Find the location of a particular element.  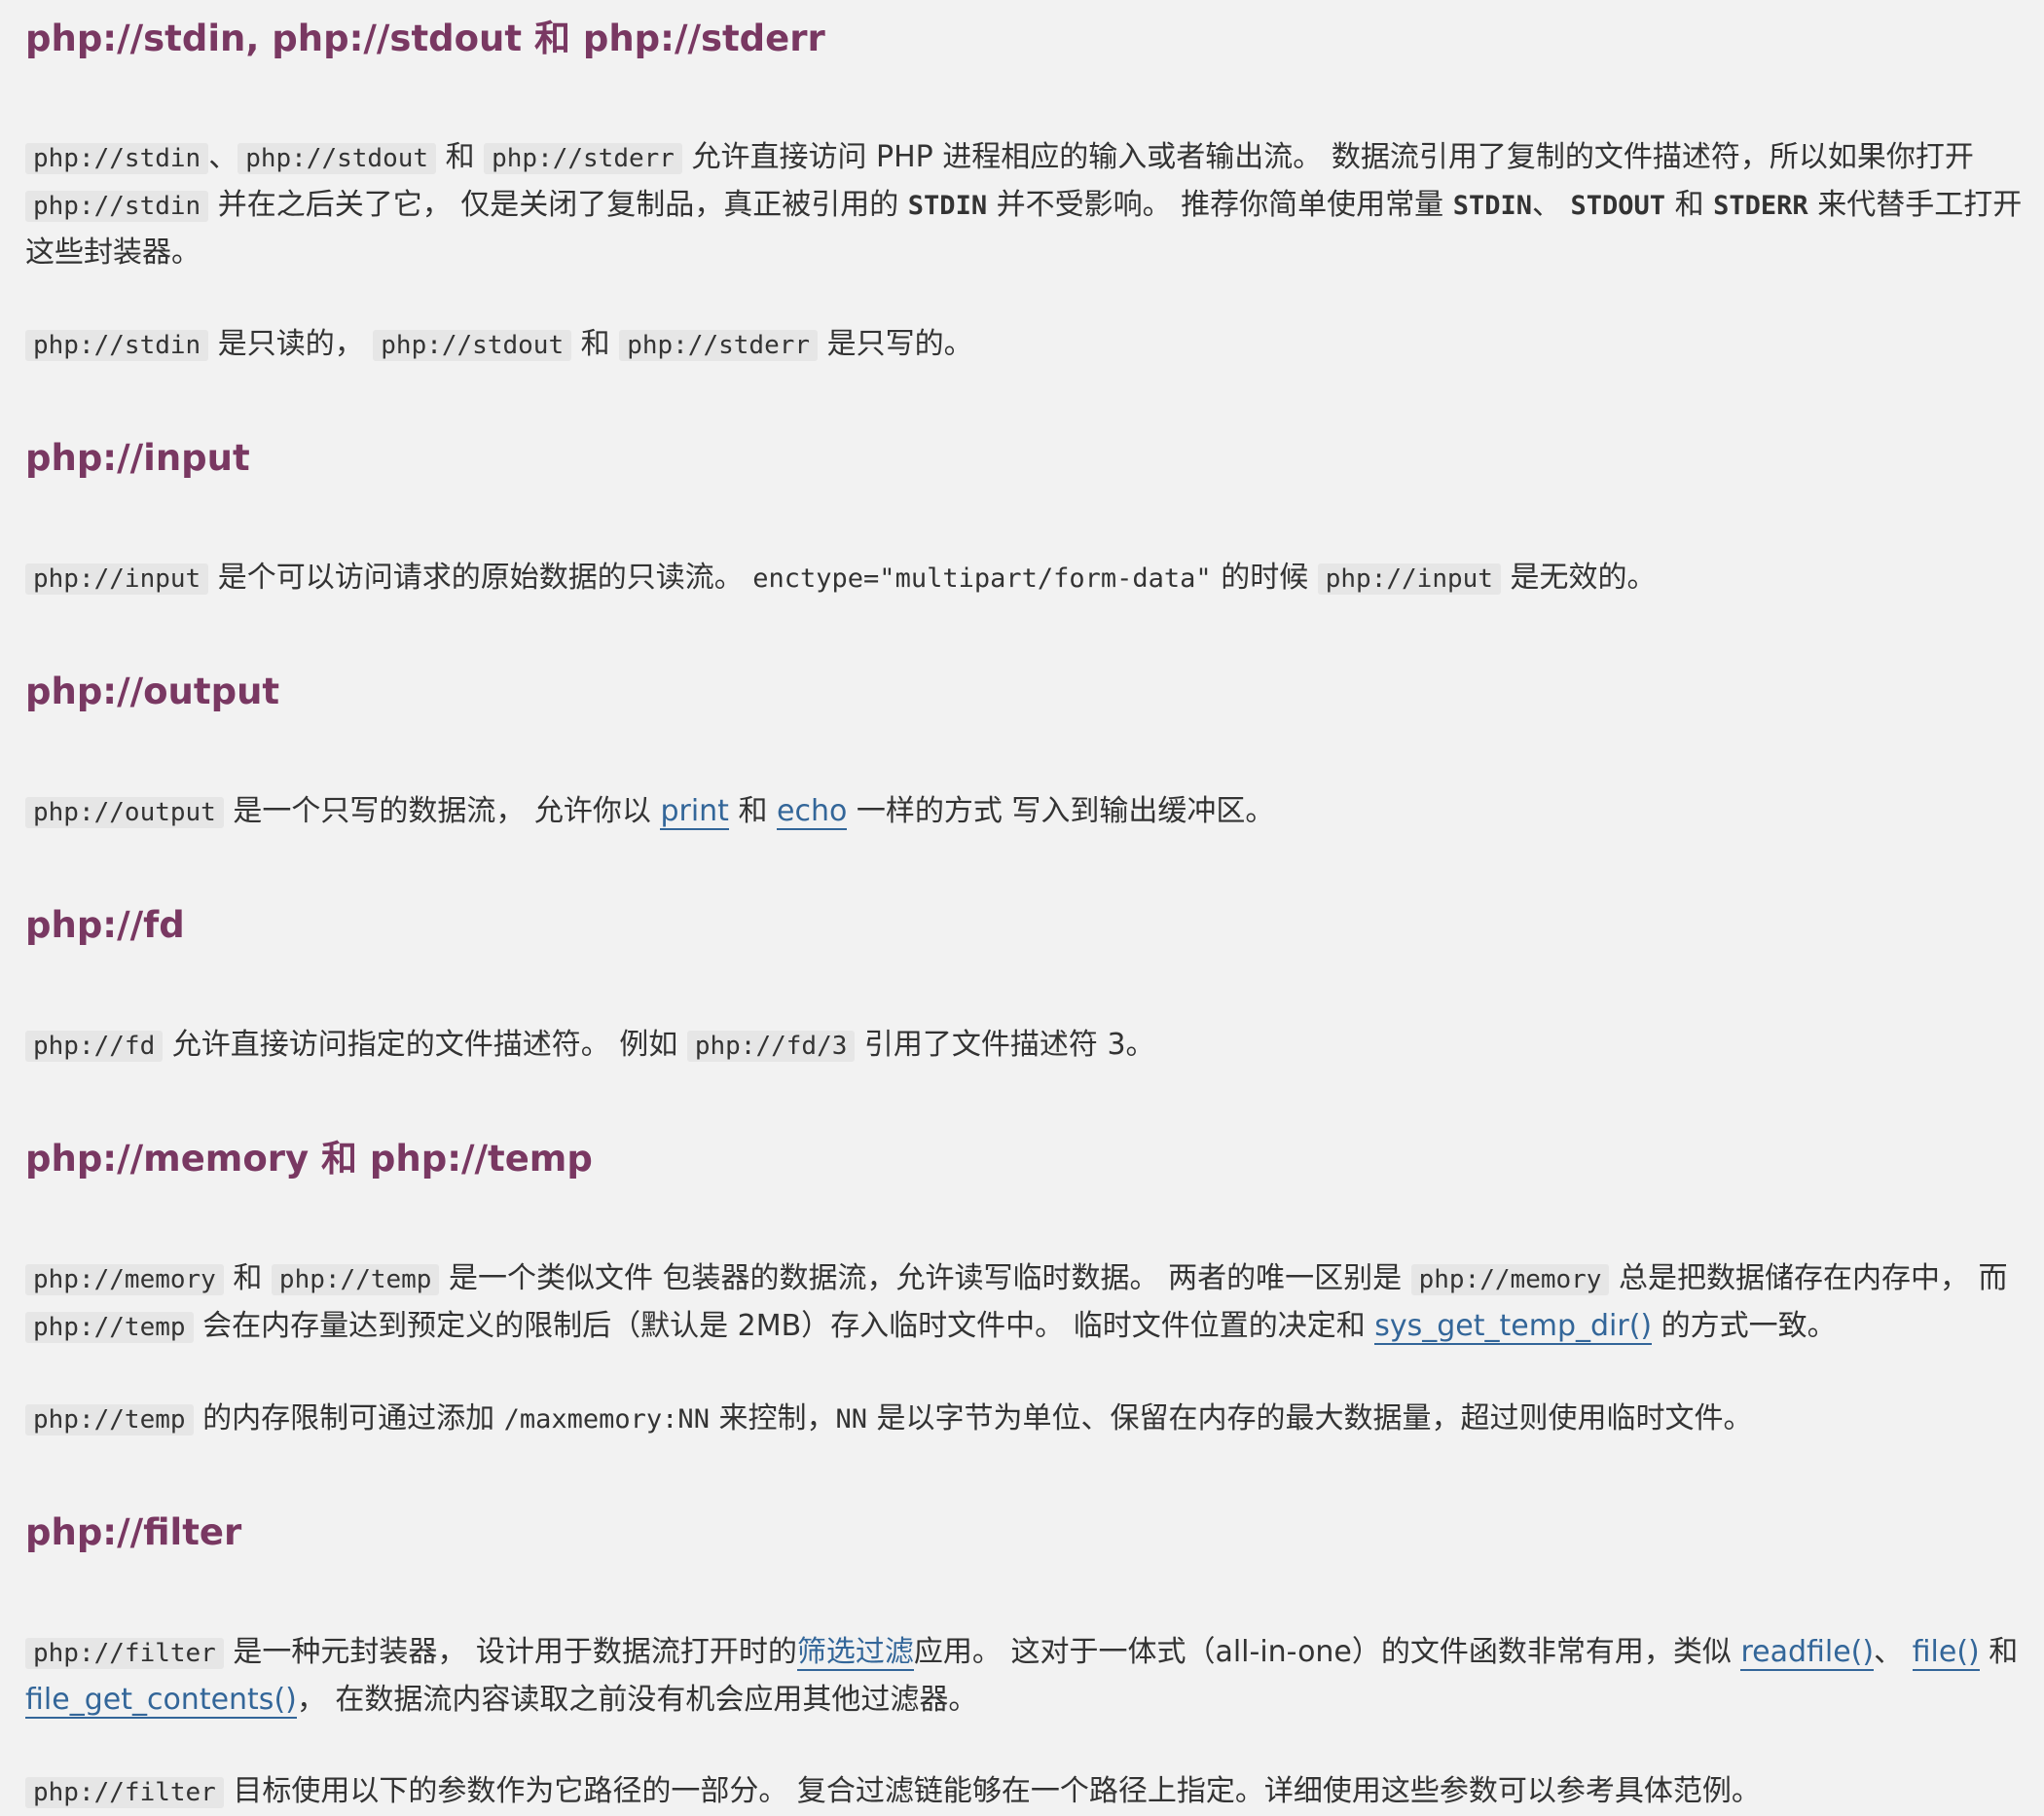

text: 是一种元封装器， 设计用于数据流打开时的 is located at coordinates (510, 1652).